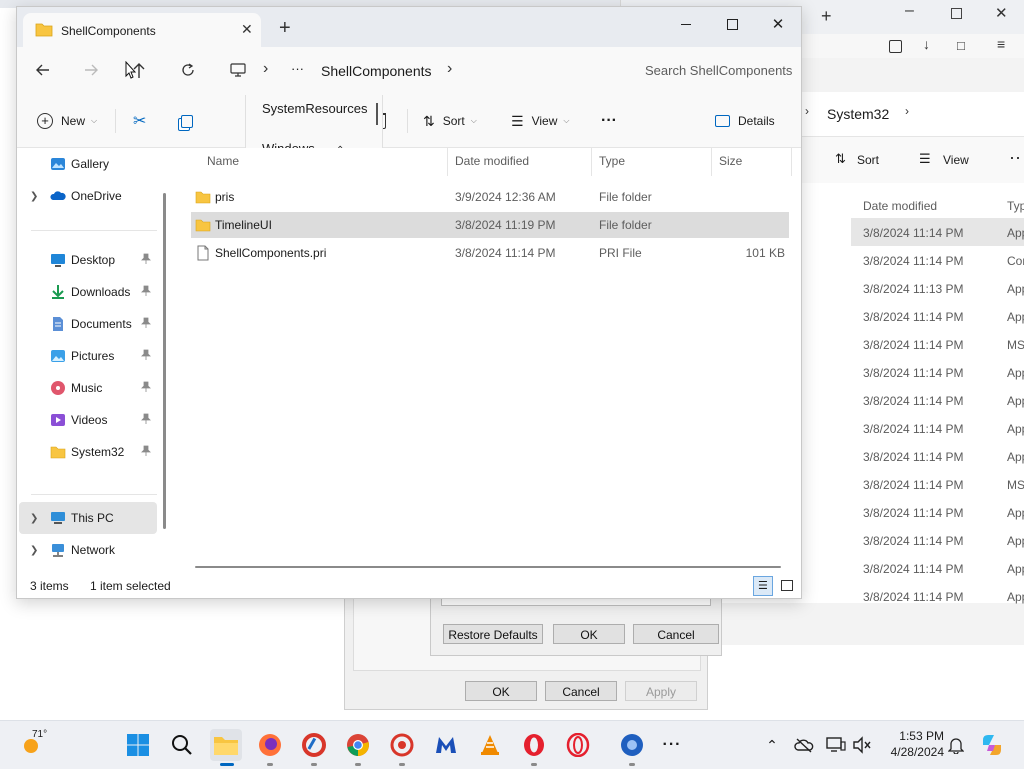 The width and height of the screenshot is (1024, 769). Describe the element at coordinates (926, 44) in the screenshot. I see `download-icon: ↓` at that location.